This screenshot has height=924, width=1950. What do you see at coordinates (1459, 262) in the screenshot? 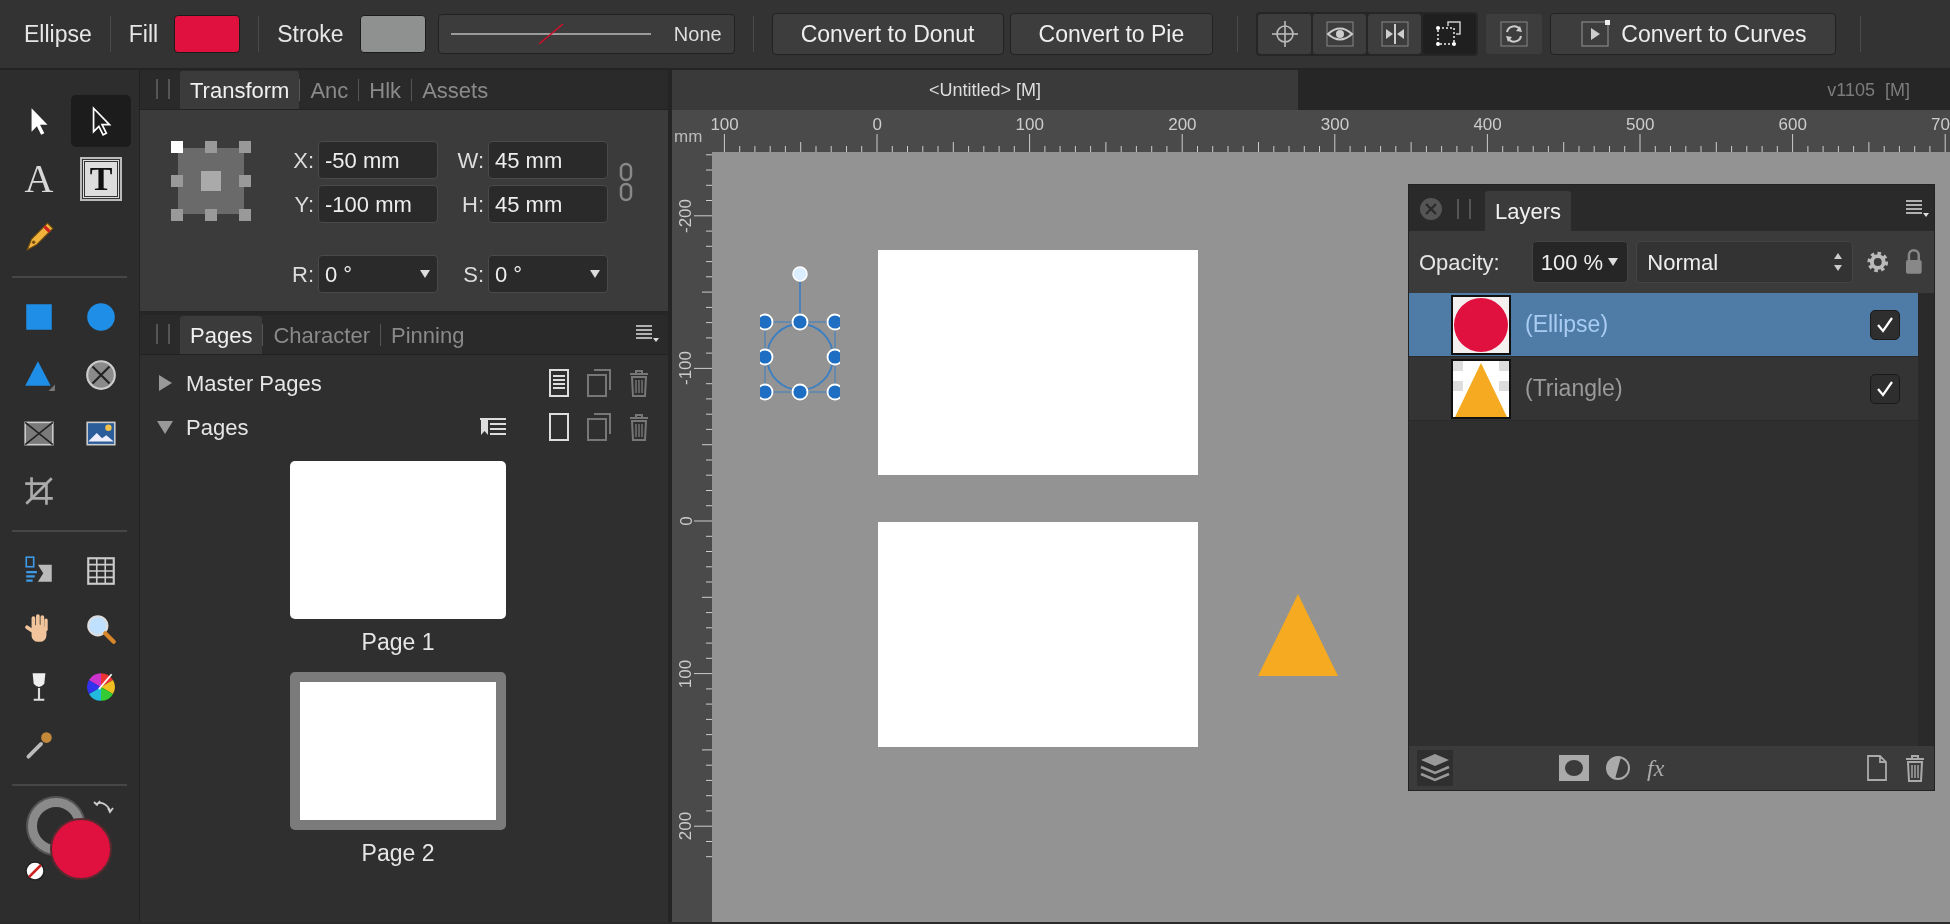
I see `opacity-label: Opacity:` at bounding box center [1459, 262].